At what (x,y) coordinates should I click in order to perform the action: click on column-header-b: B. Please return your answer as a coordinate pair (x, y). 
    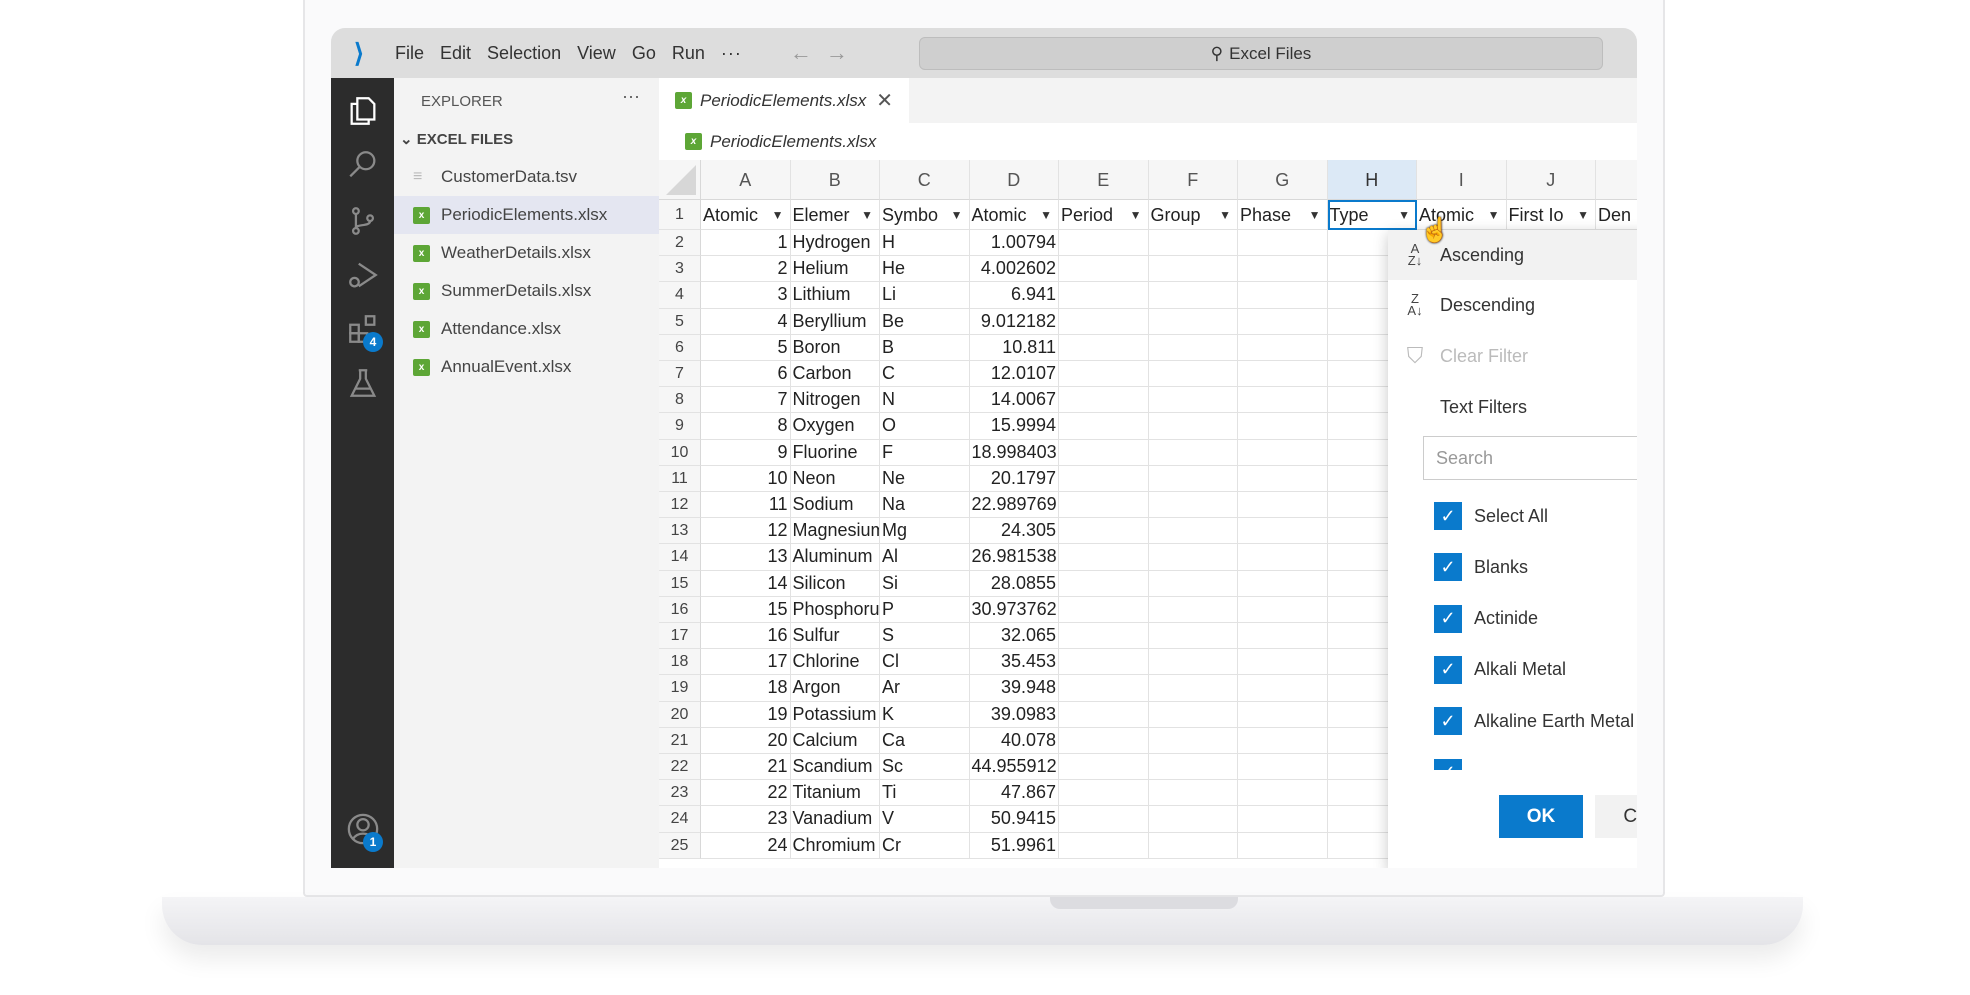
    Looking at the image, I should click on (835, 180).